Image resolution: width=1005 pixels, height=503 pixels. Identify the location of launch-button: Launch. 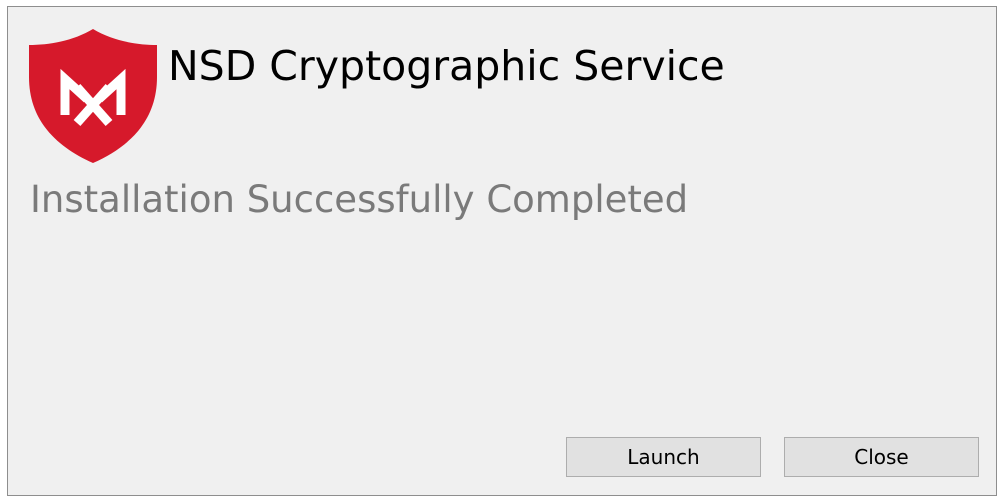
(663, 457).